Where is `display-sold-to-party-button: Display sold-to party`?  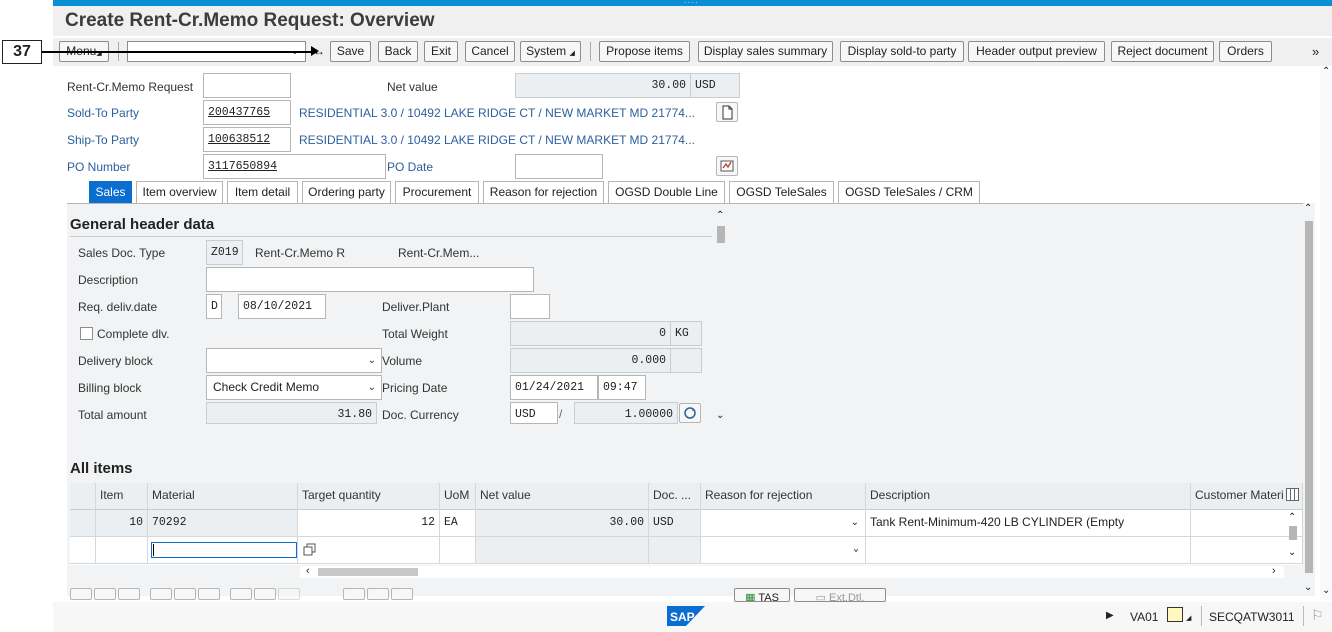
display-sold-to-party-button: Display sold-to party is located at coordinates (902, 51).